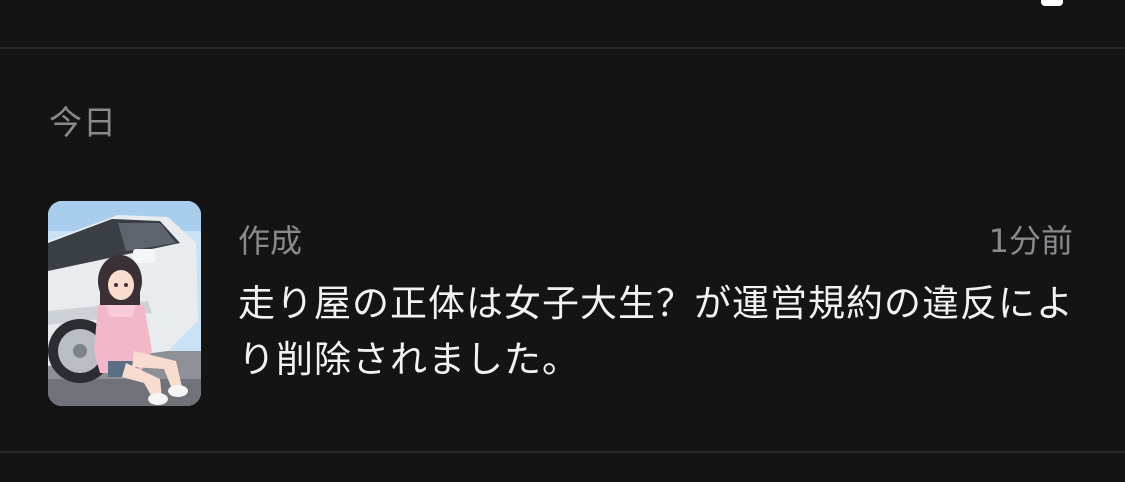 Image resolution: width=1125 pixels, height=482 pixels. I want to click on section-header-today: 今日, so click(83, 122).